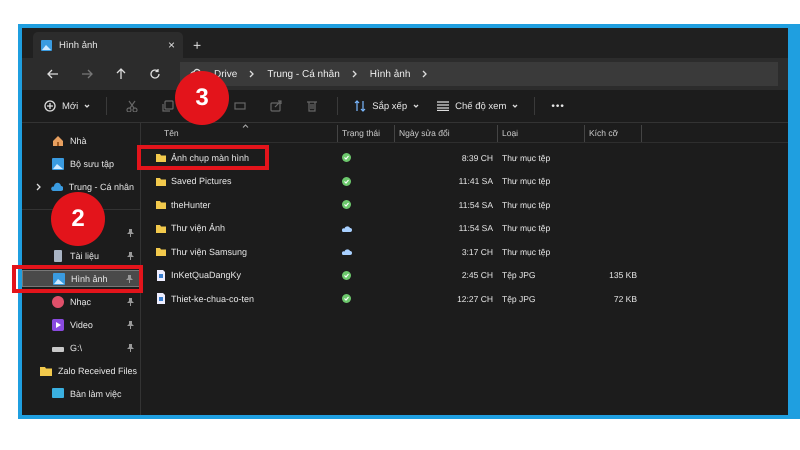 The image size is (800, 450). What do you see at coordinates (81, 278) in the screenshot?
I see `sidebar-item: Hình ảnh` at bounding box center [81, 278].